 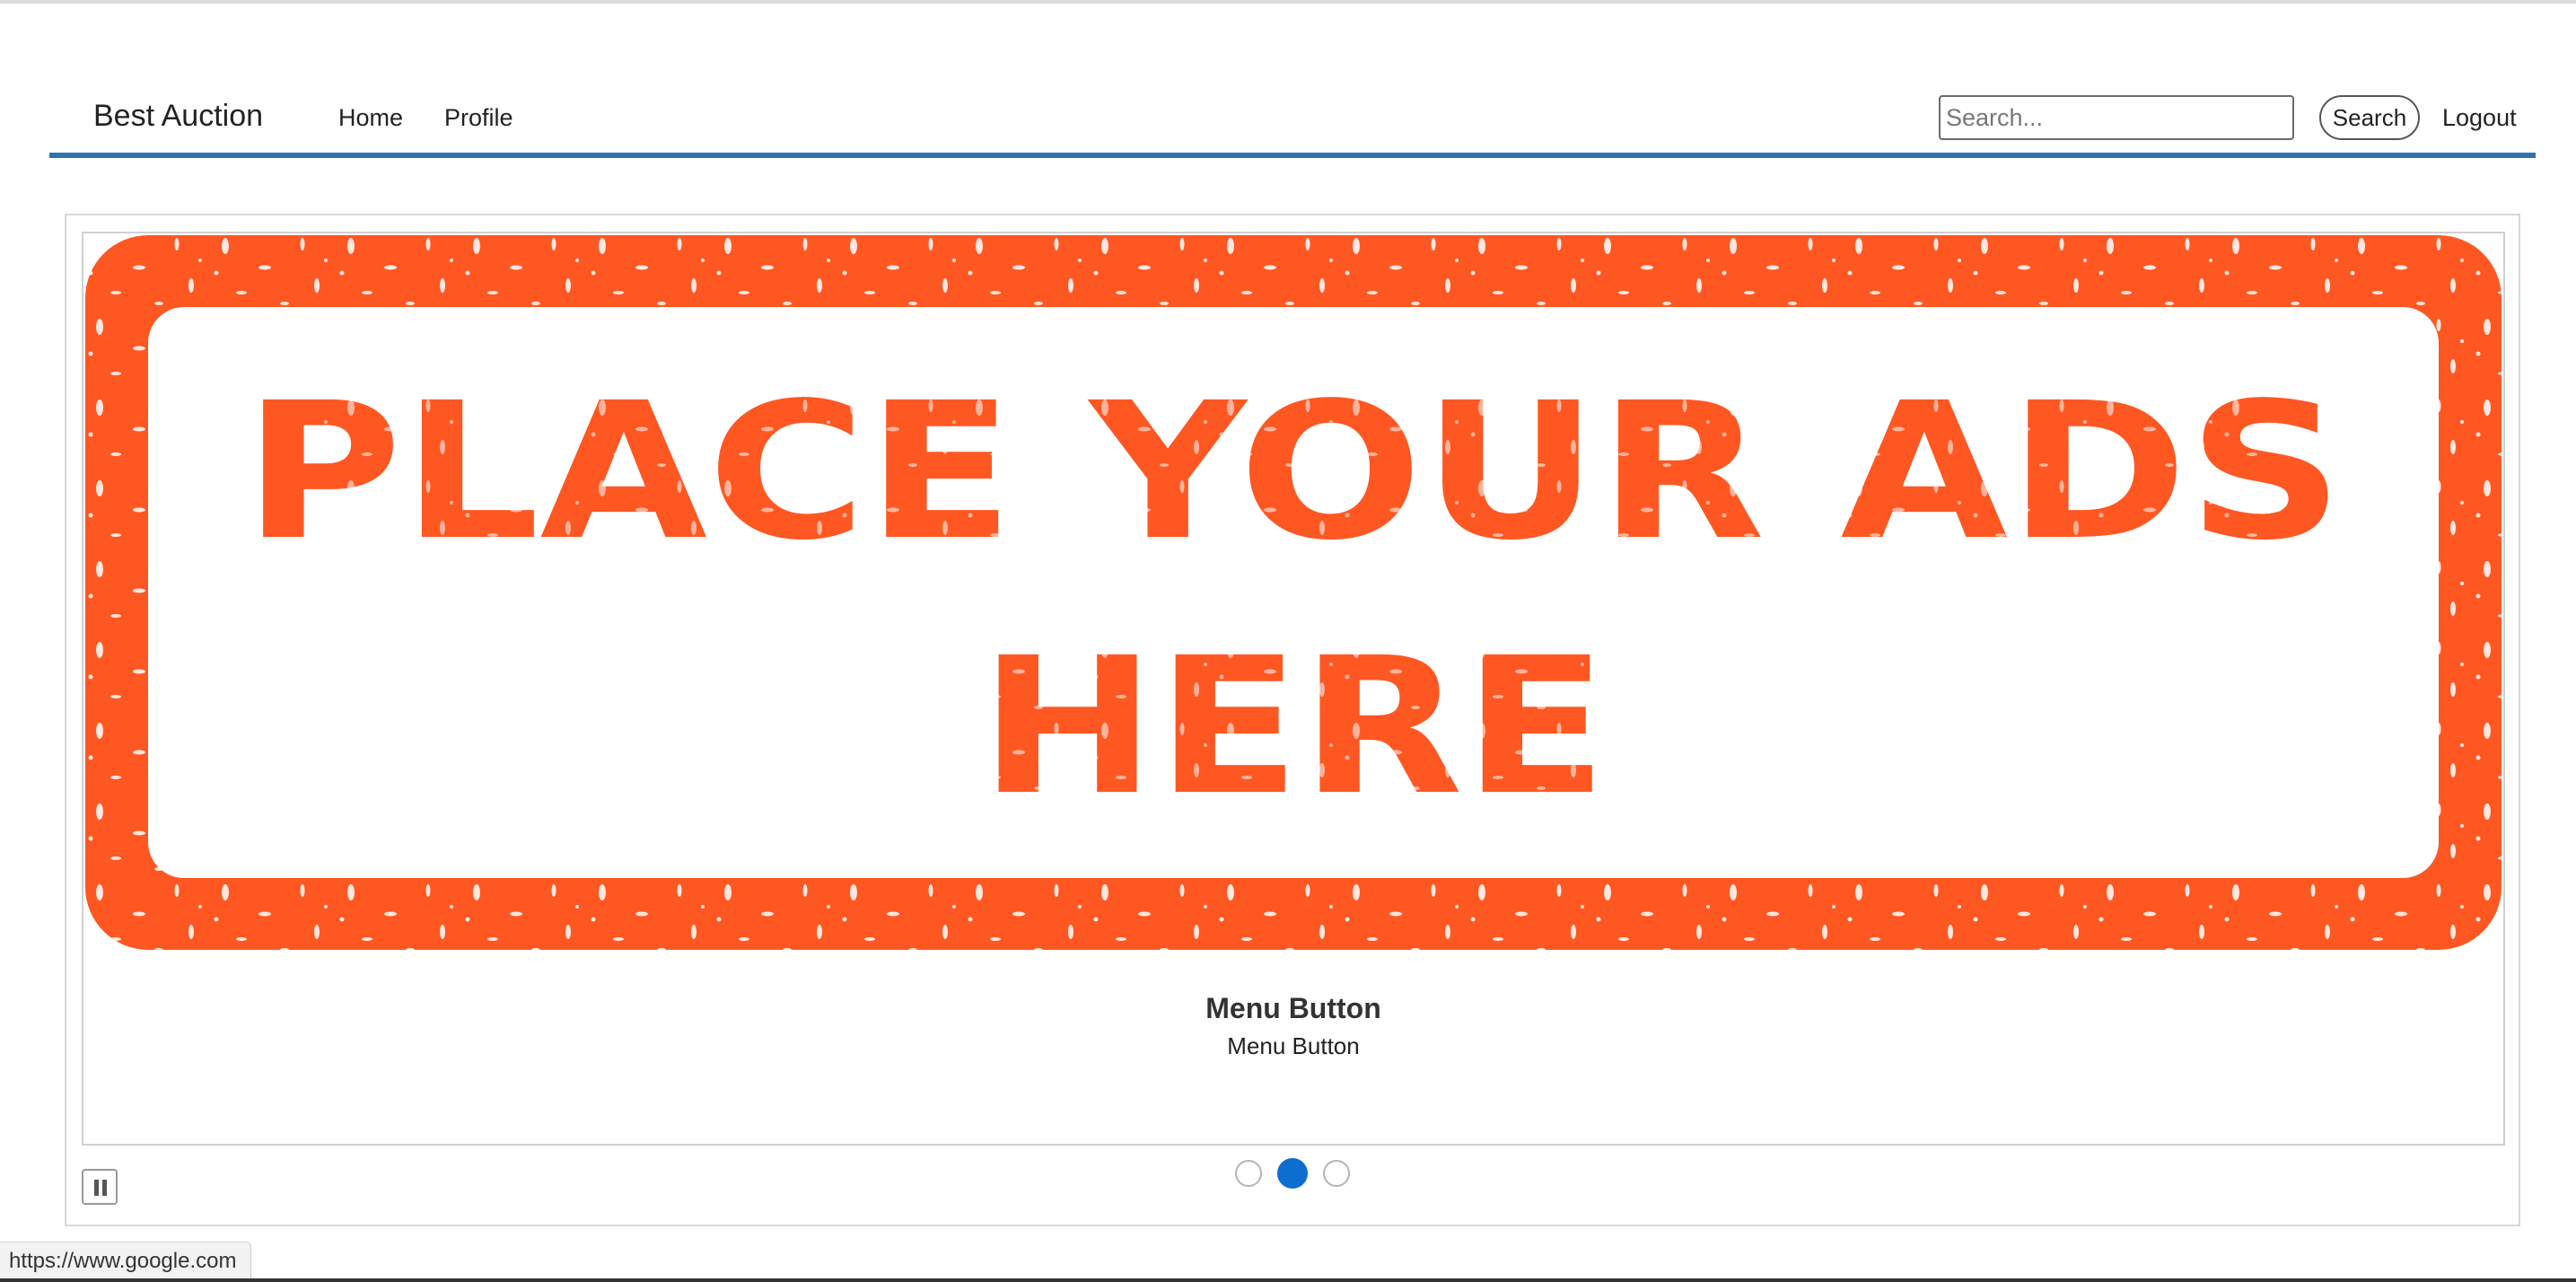 What do you see at coordinates (1288, 1280) in the screenshot?
I see `browser-bottom-border` at bounding box center [1288, 1280].